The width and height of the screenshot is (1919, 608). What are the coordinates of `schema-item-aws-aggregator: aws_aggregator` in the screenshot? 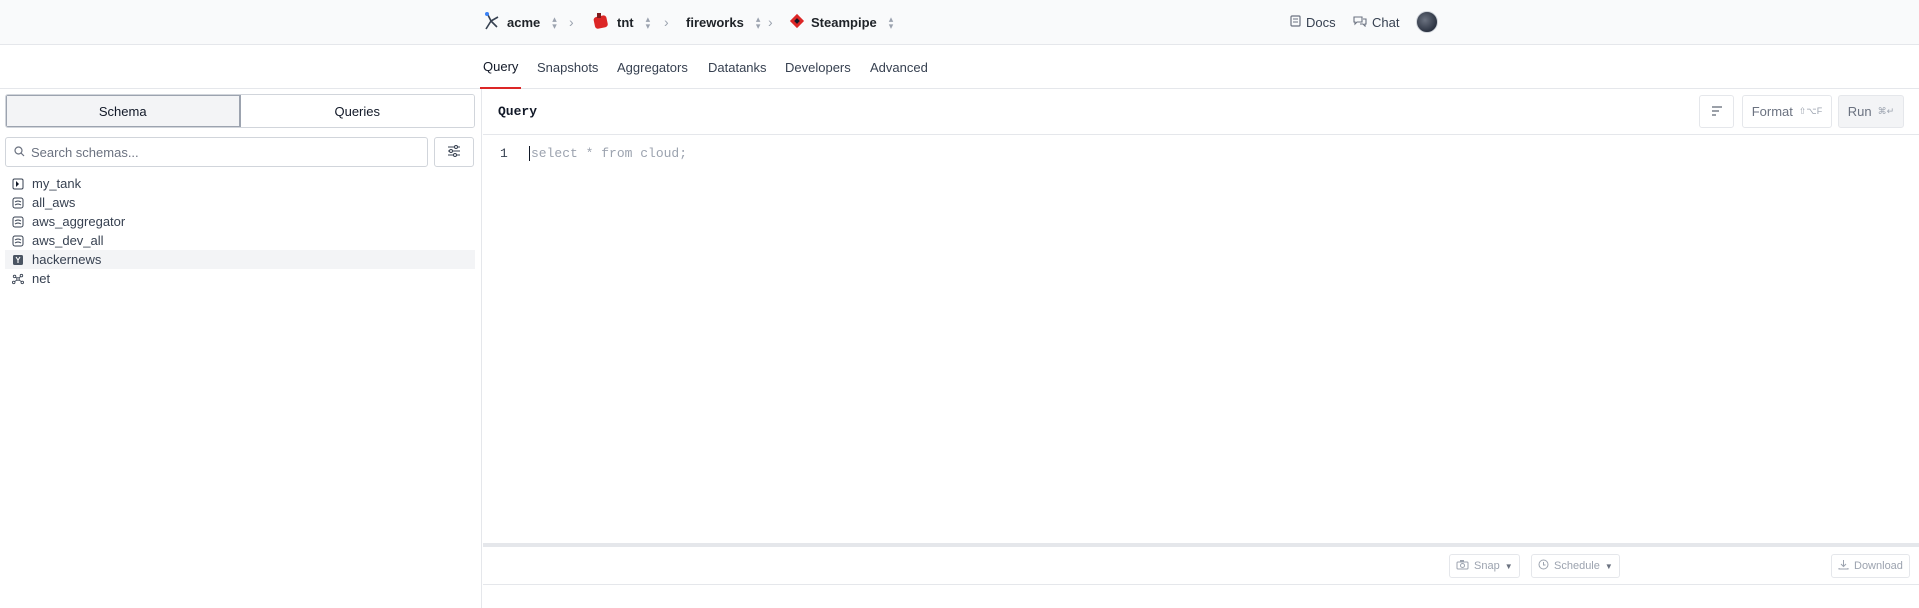 It's located at (240, 221).